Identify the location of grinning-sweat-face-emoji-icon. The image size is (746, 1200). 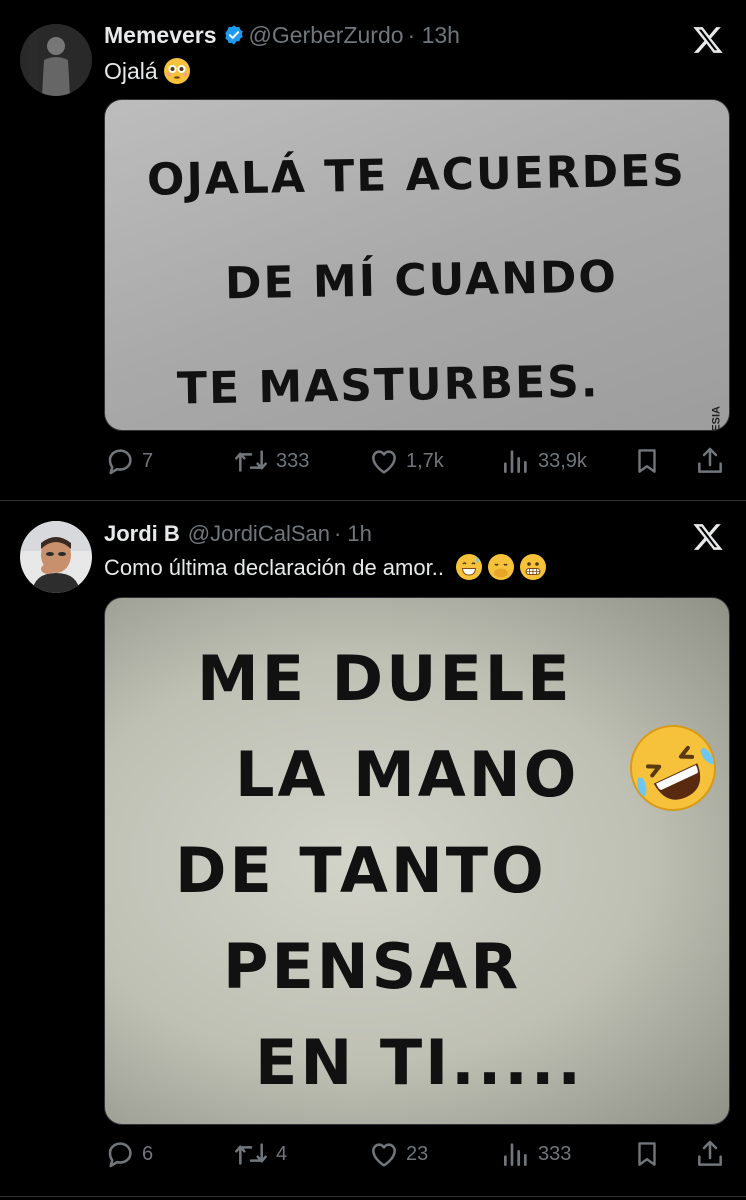
(468, 567).